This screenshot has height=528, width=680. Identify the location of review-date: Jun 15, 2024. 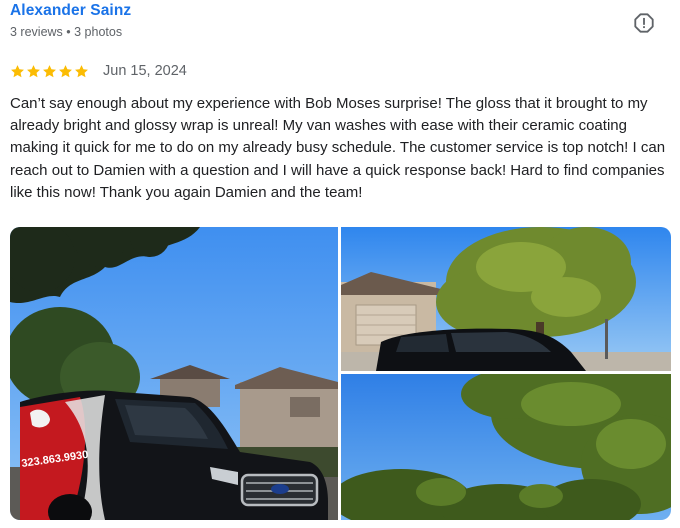
(145, 71).